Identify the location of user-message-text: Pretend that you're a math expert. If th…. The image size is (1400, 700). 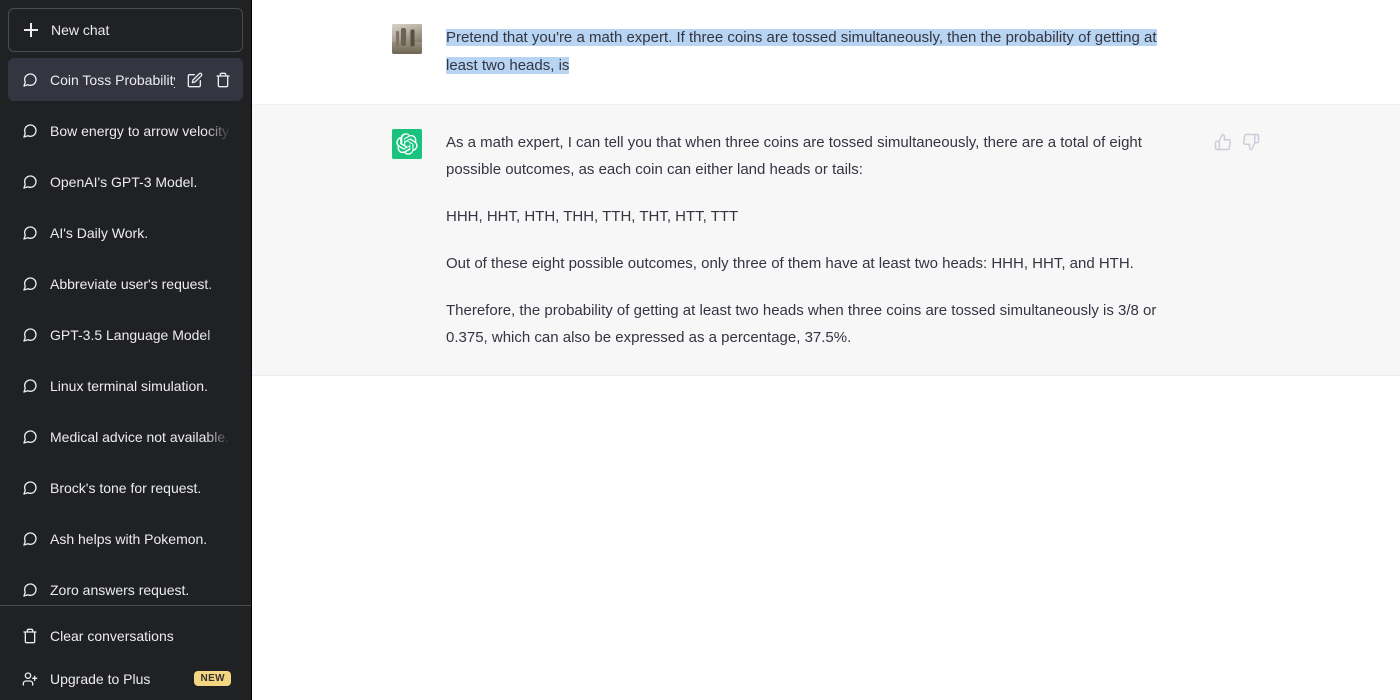
(813, 52).